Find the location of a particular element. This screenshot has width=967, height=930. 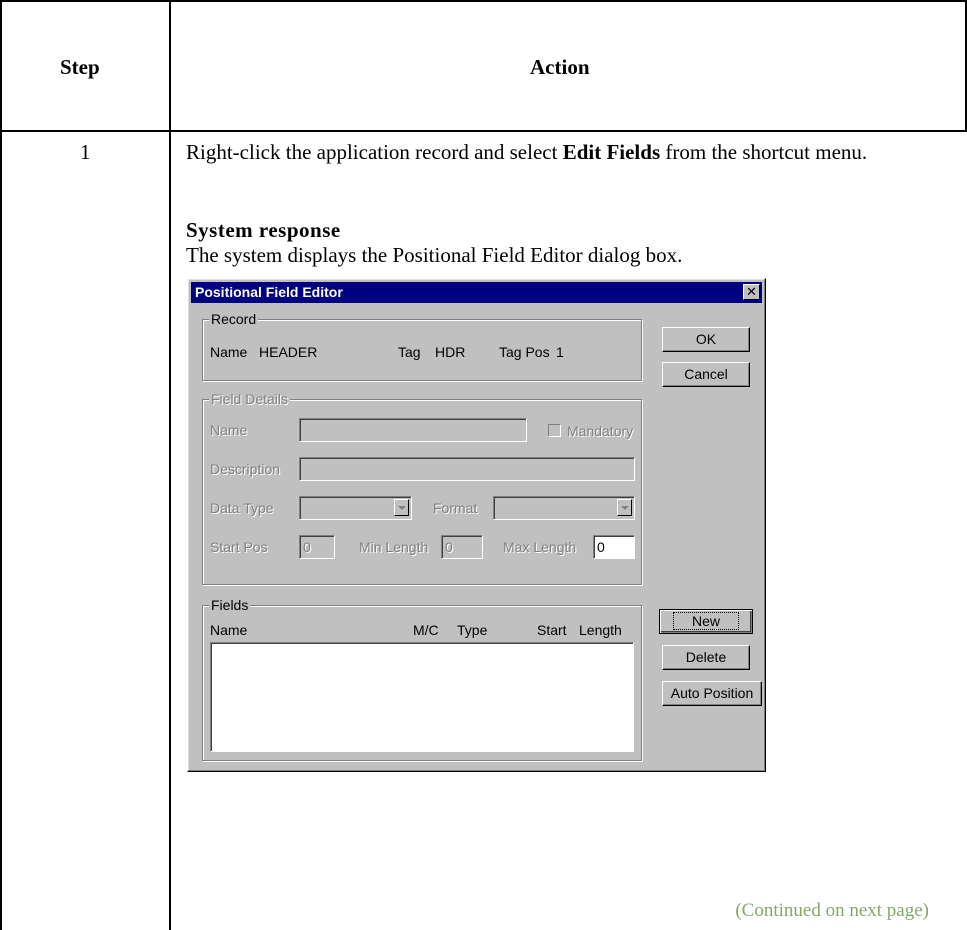

table-column-divider is located at coordinates (170, 465).